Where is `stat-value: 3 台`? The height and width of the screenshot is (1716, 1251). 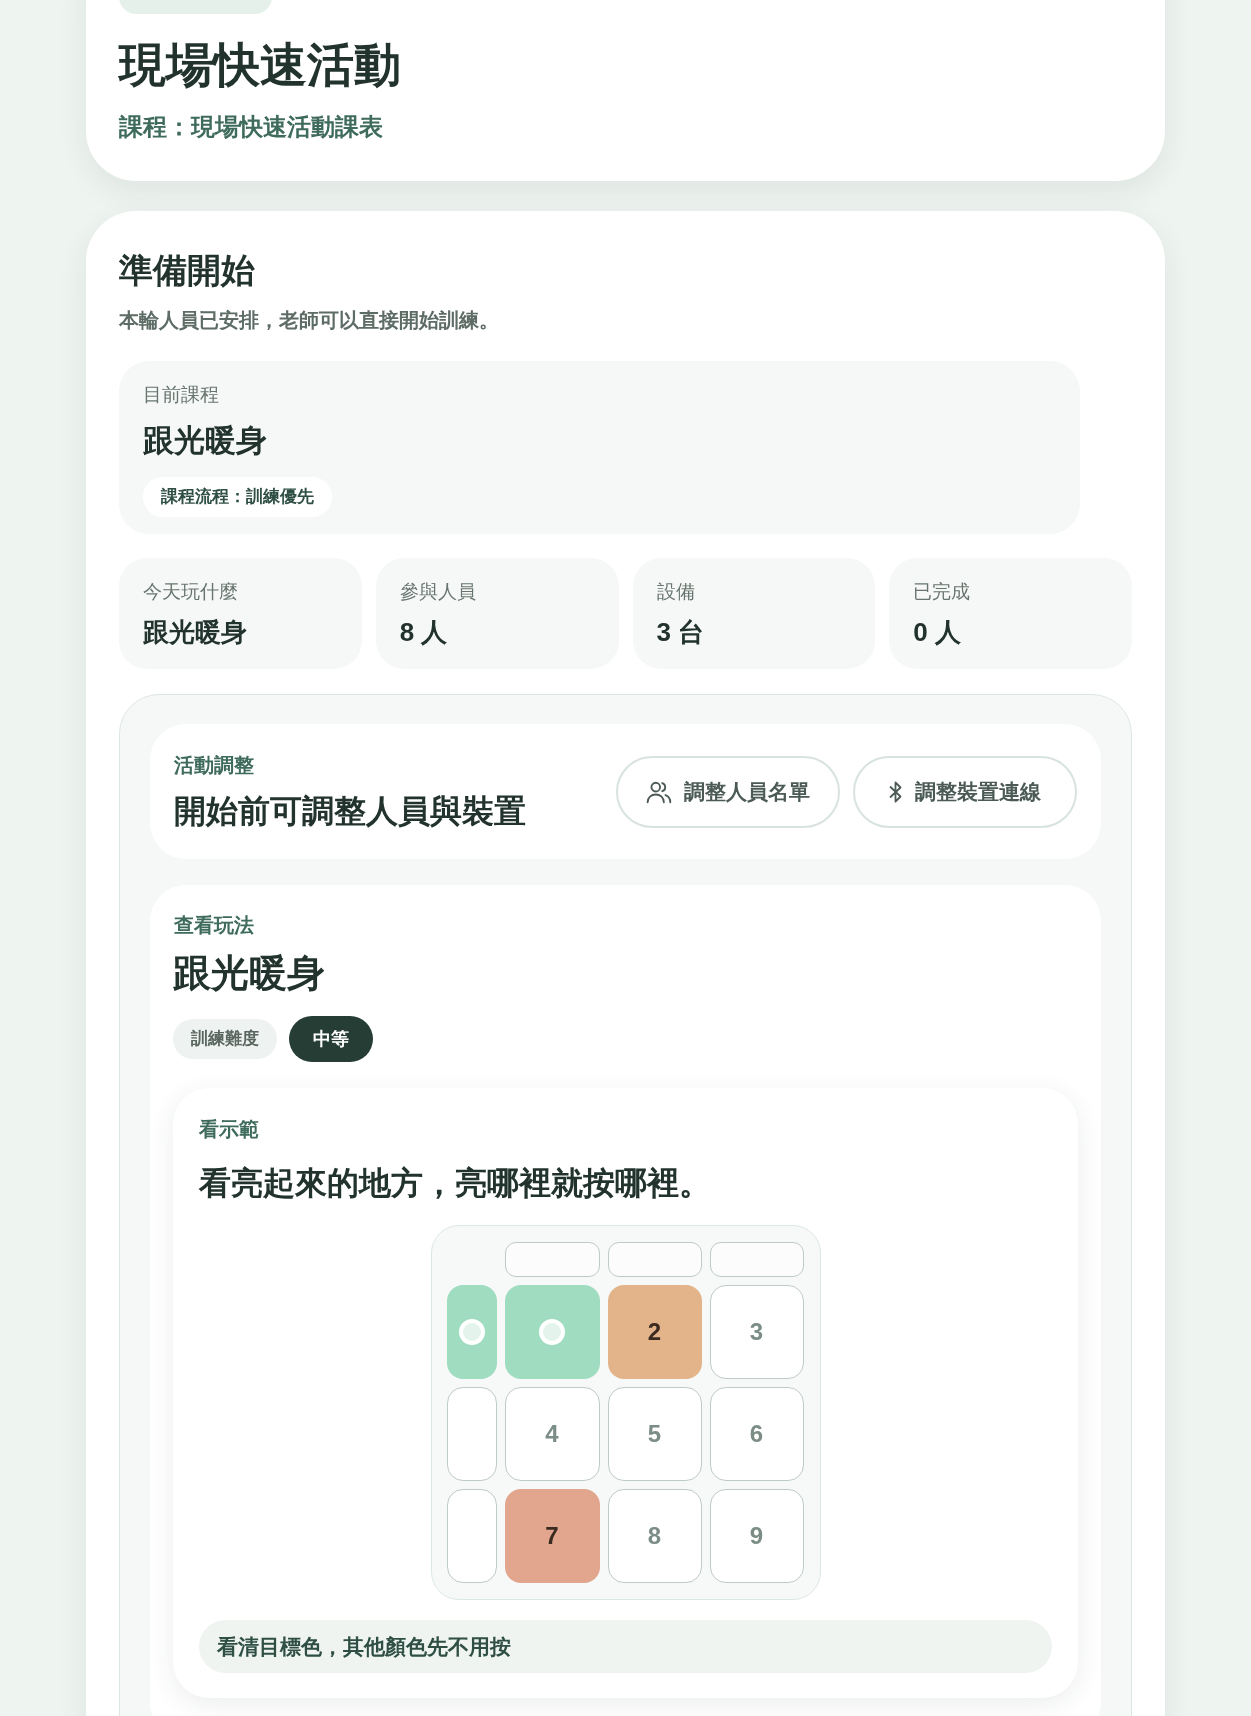
stat-value: 3 台 is located at coordinates (681, 632).